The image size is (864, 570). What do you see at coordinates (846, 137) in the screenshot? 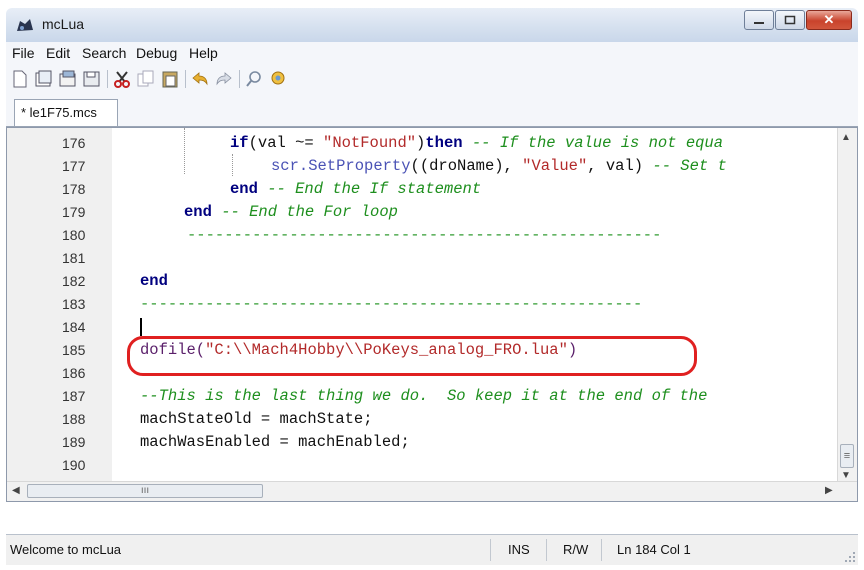
I see `scroll-up-icon: ▲` at bounding box center [846, 137].